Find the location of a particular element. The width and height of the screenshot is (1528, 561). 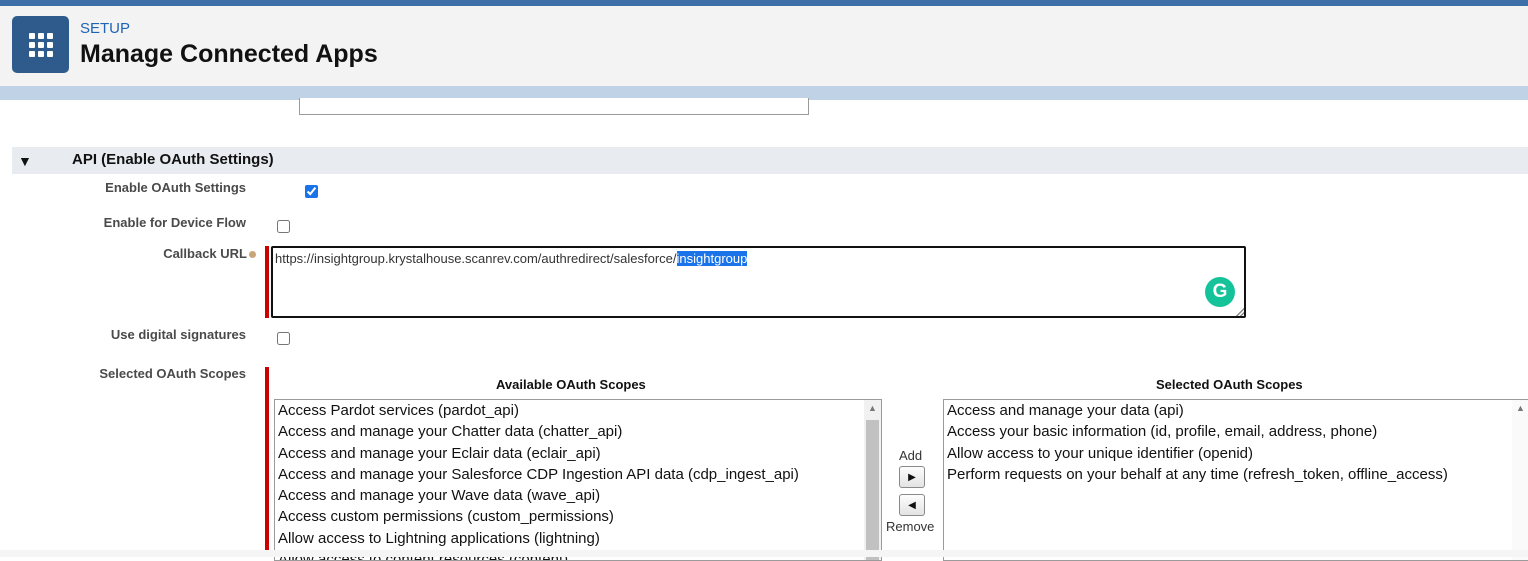

callback-url-label: Callback URL is located at coordinates (178, 253).